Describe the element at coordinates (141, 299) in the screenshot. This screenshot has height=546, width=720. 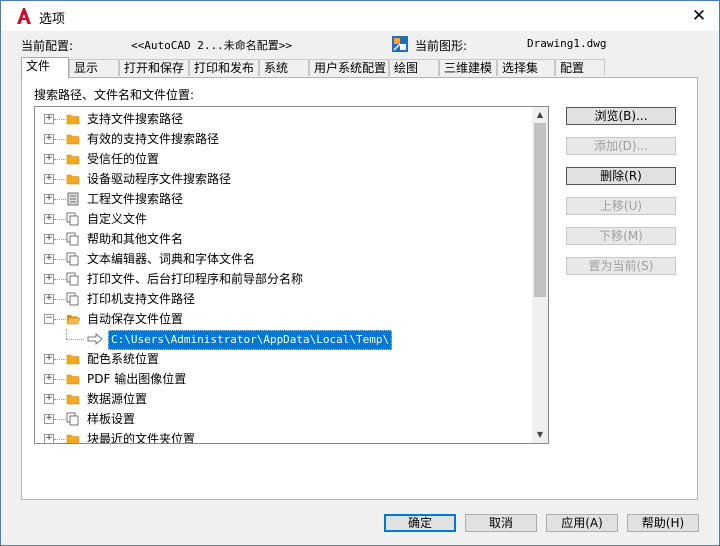
I see `tree-item-label: 打印机支持文件路径` at that location.